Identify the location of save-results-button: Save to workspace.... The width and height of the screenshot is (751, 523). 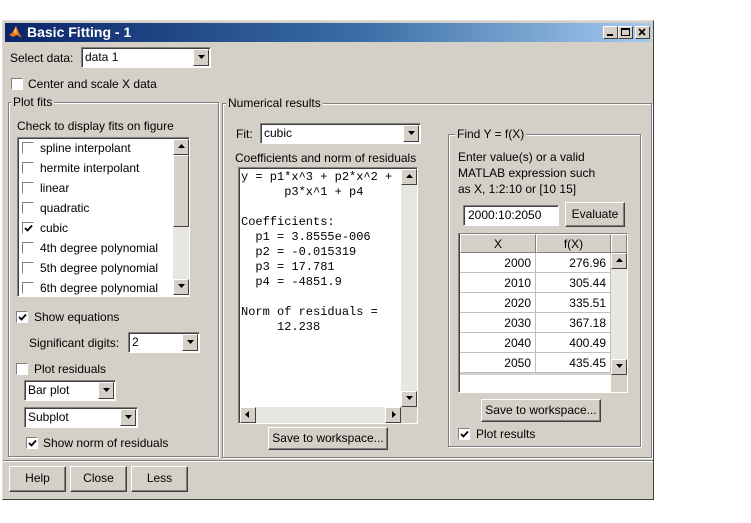
(328, 438).